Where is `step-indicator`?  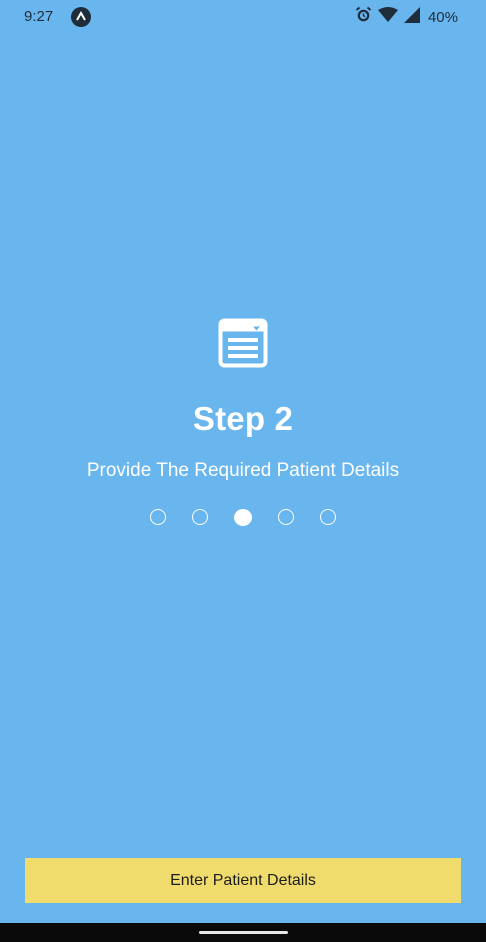 step-indicator is located at coordinates (243, 517).